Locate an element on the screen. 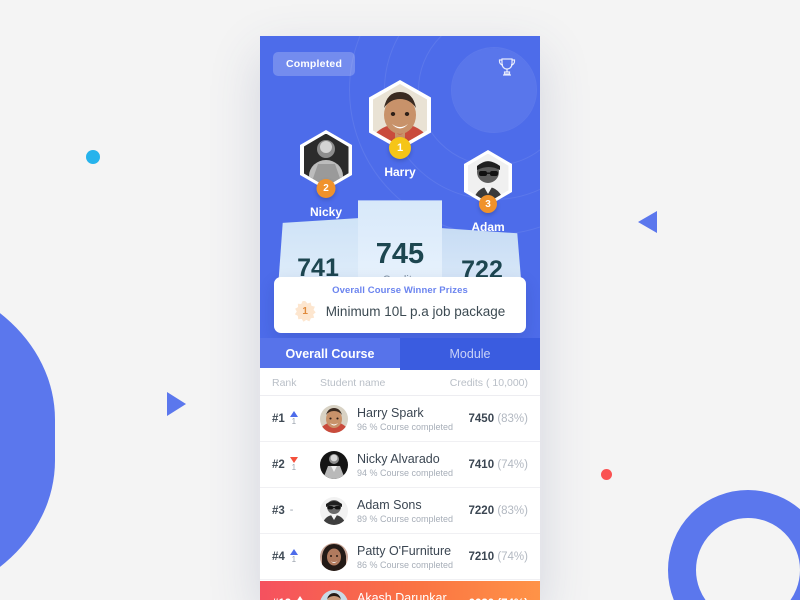 This screenshot has height=600, width=800. credits-cell: 7410 (74%) is located at coordinates (498, 465).